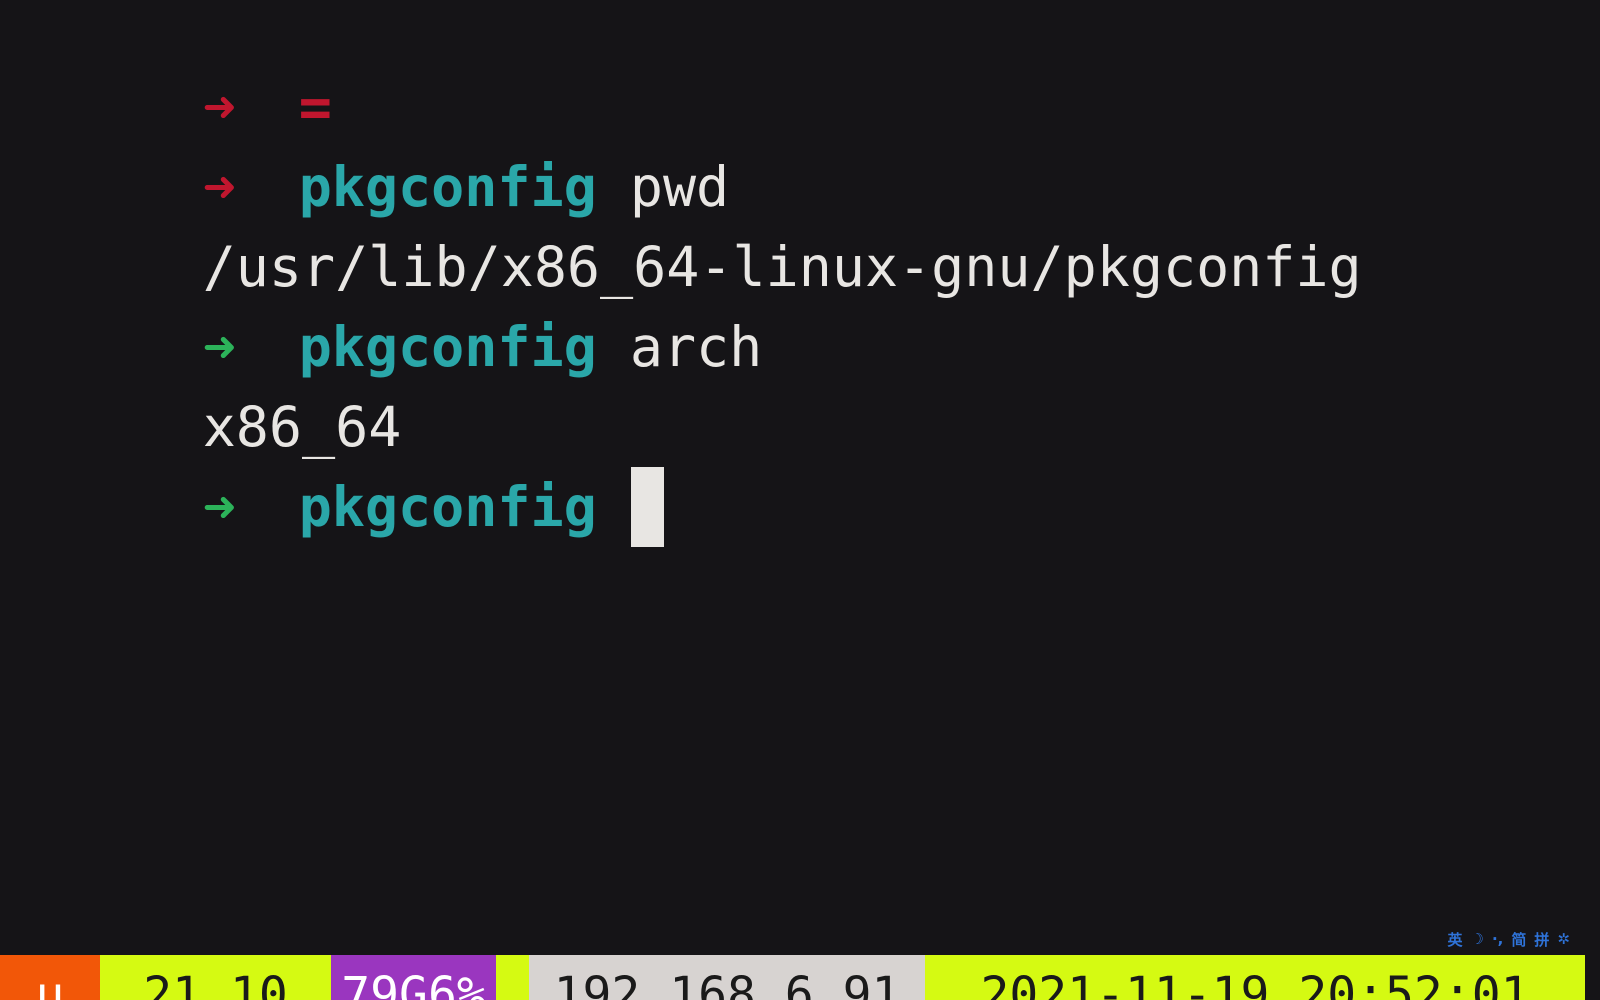 The height and width of the screenshot is (1000, 1600). I want to click on prompt-arrow-icon: ➜, so click(219, 507).